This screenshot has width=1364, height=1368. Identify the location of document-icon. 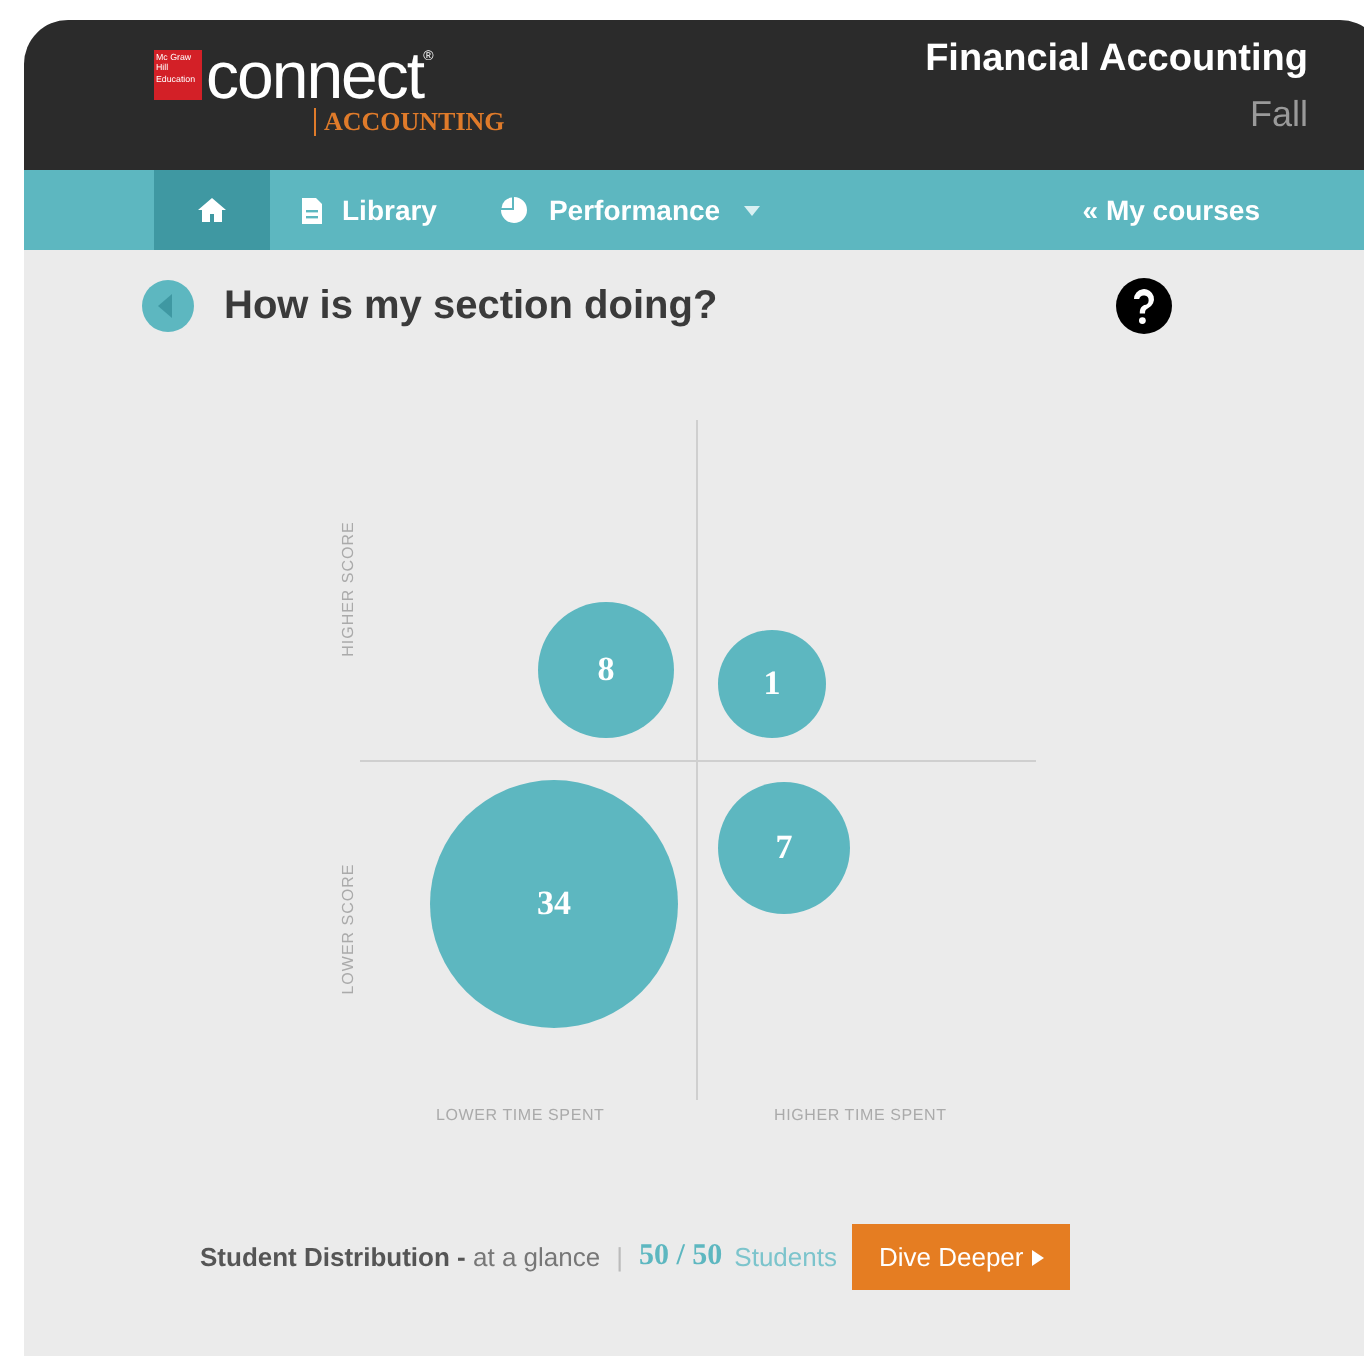
(312, 210).